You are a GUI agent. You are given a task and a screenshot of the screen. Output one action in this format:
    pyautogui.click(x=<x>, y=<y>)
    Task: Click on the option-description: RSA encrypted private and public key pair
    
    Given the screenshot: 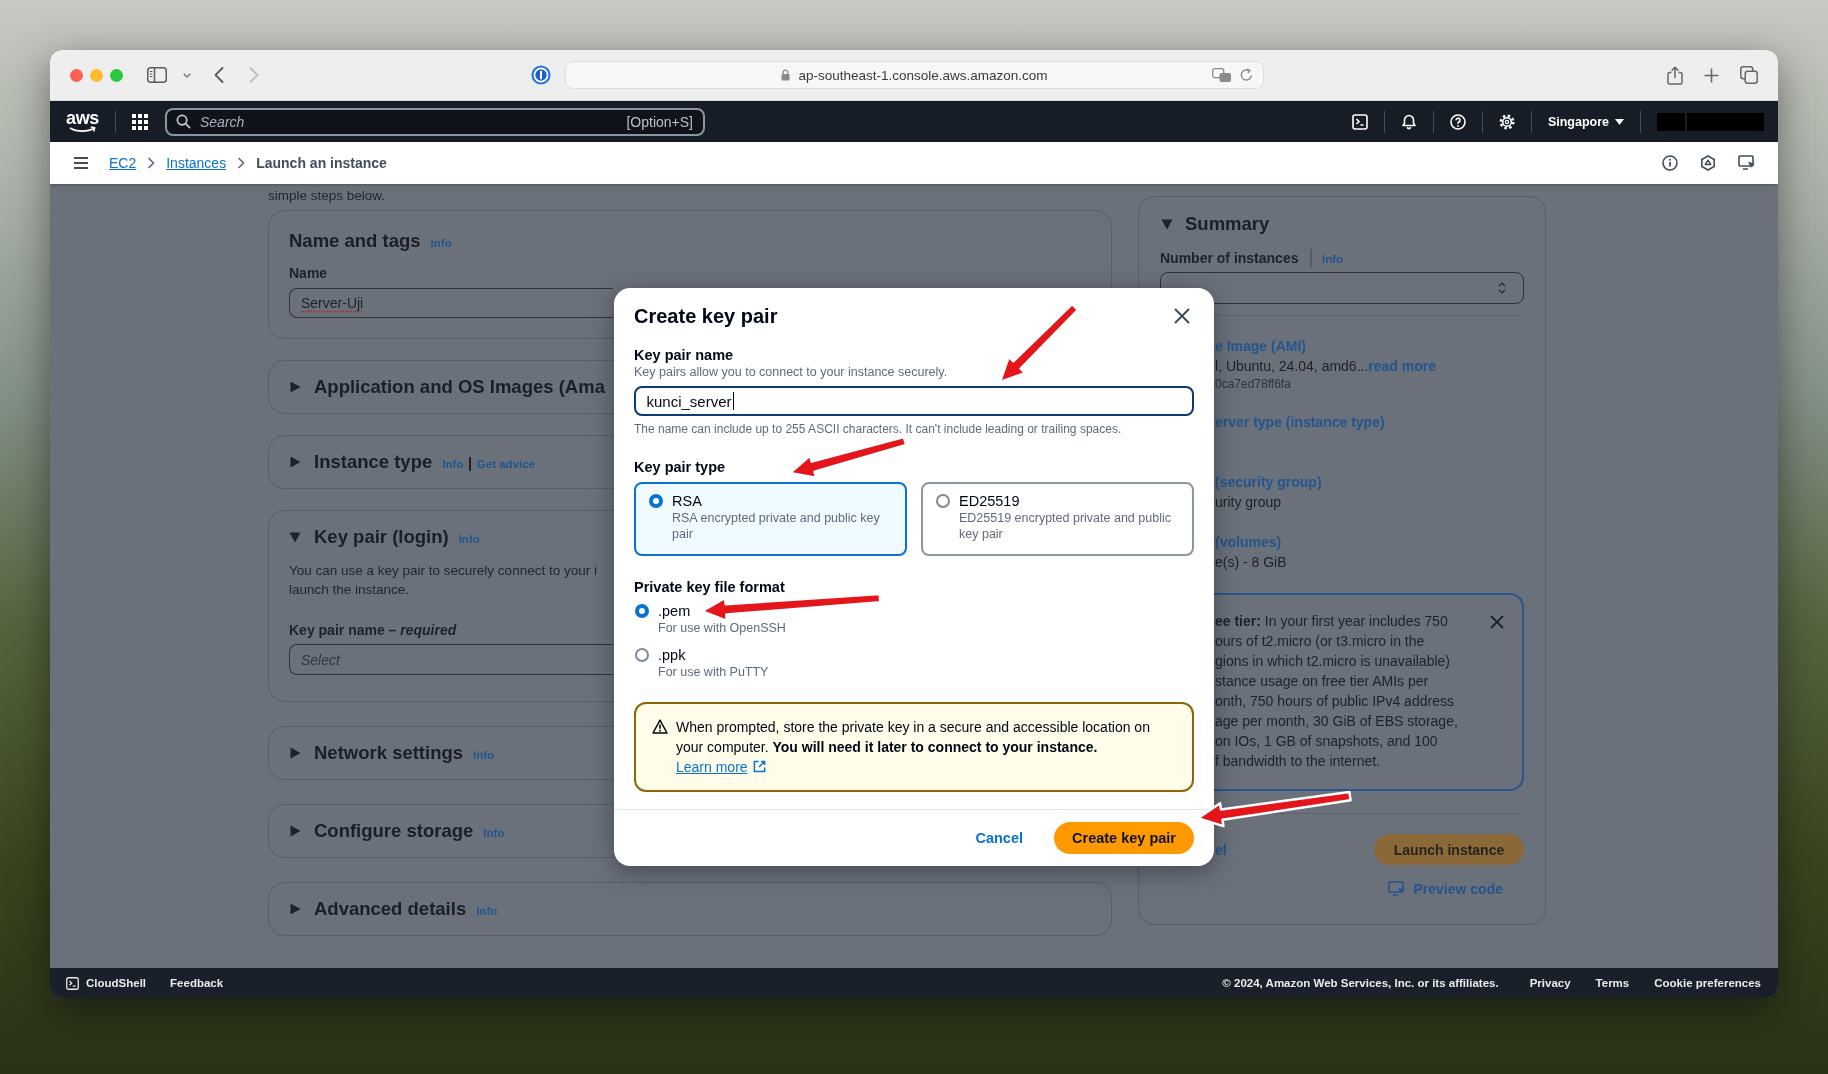 What is the action you would take?
    pyautogui.click(x=776, y=526)
    